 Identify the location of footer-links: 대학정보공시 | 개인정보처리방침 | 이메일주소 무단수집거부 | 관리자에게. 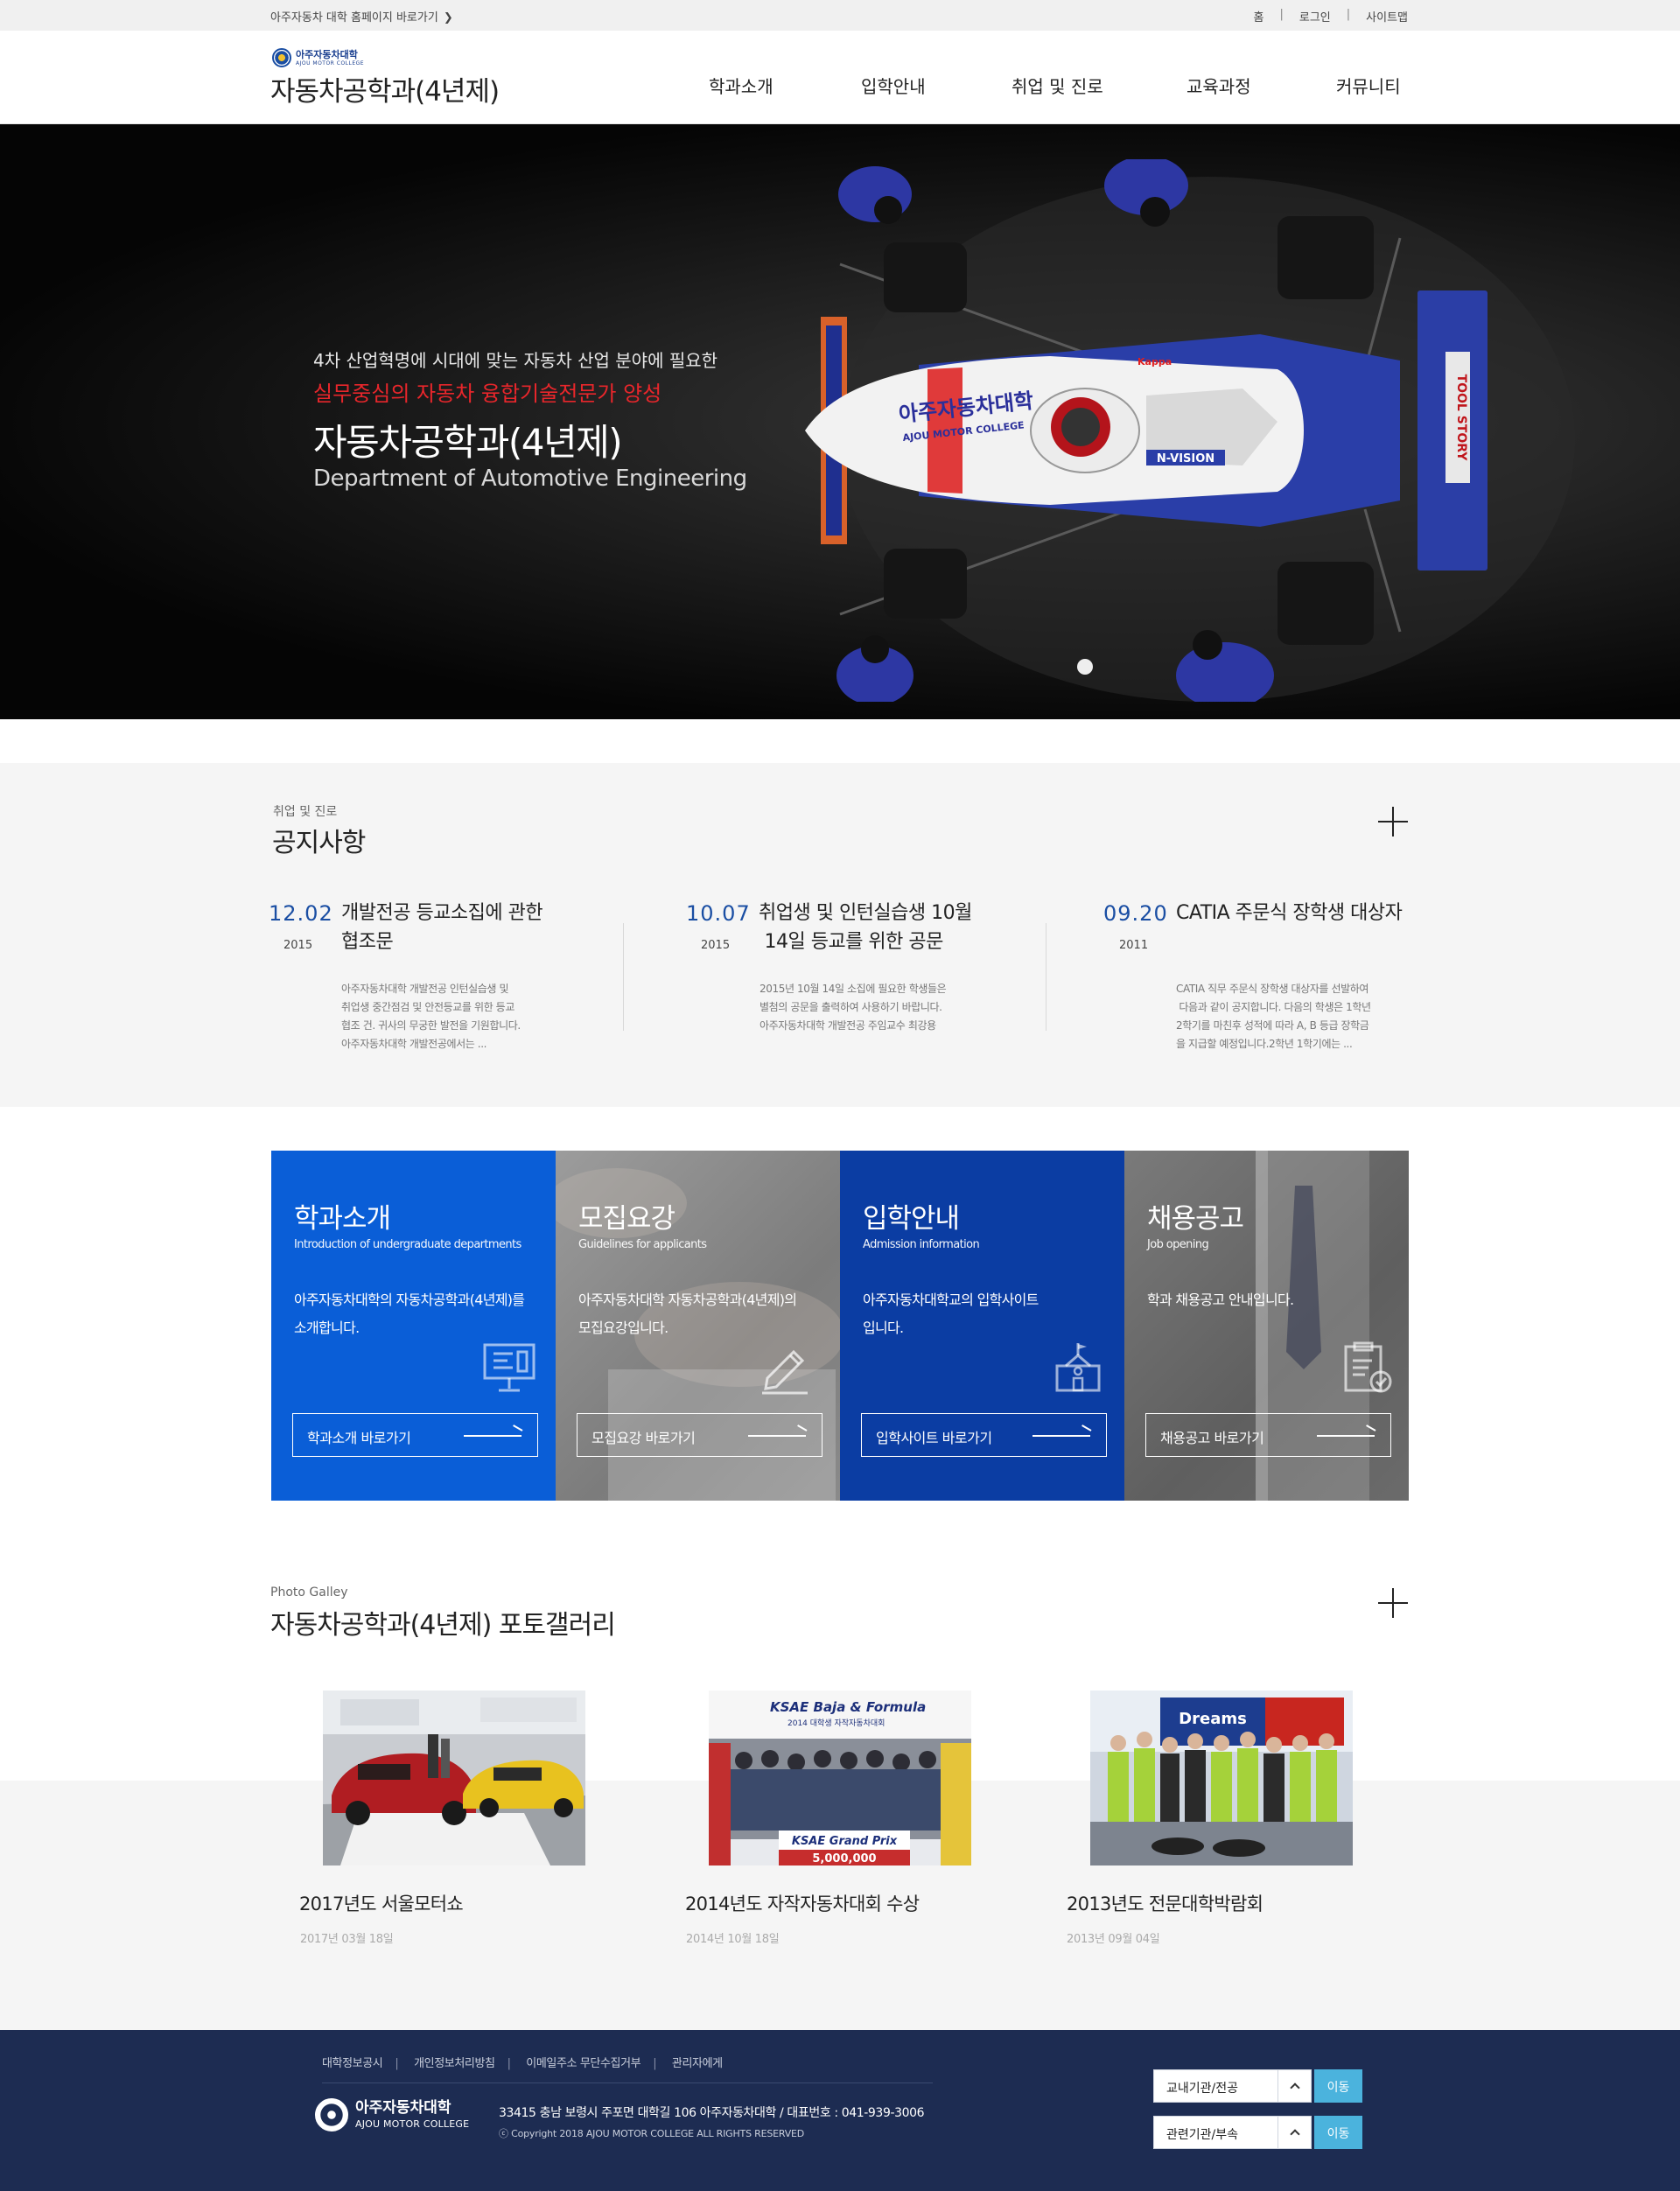
(522, 2062).